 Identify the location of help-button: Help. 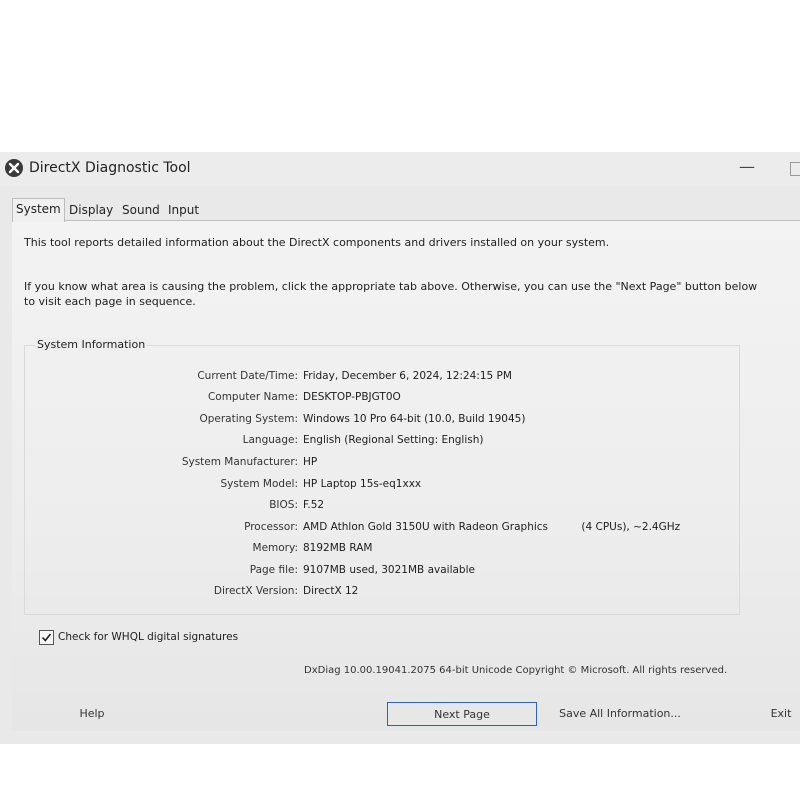
(92, 714).